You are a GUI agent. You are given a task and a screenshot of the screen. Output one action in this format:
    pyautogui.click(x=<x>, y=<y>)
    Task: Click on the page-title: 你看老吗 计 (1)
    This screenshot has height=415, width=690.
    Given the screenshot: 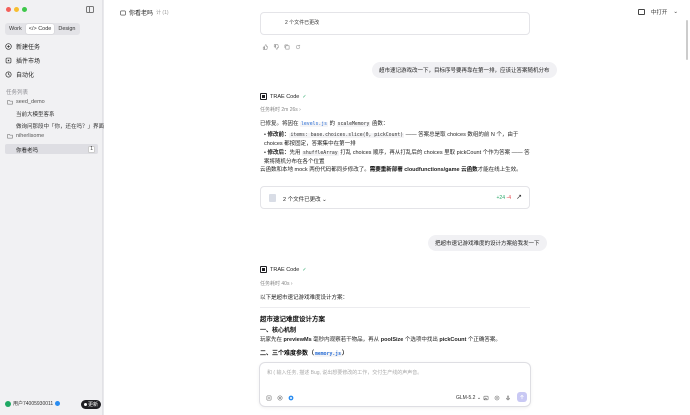 What is the action you would take?
    pyautogui.click(x=144, y=12)
    